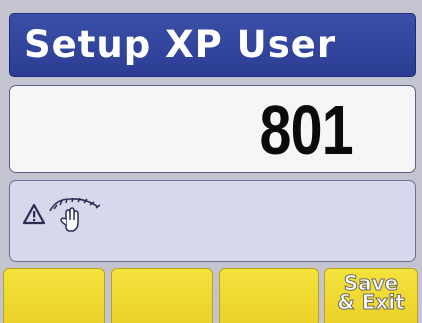  What do you see at coordinates (34, 214) in the screenshot?
I see `warning-icon` at bounding box center [34, 214].